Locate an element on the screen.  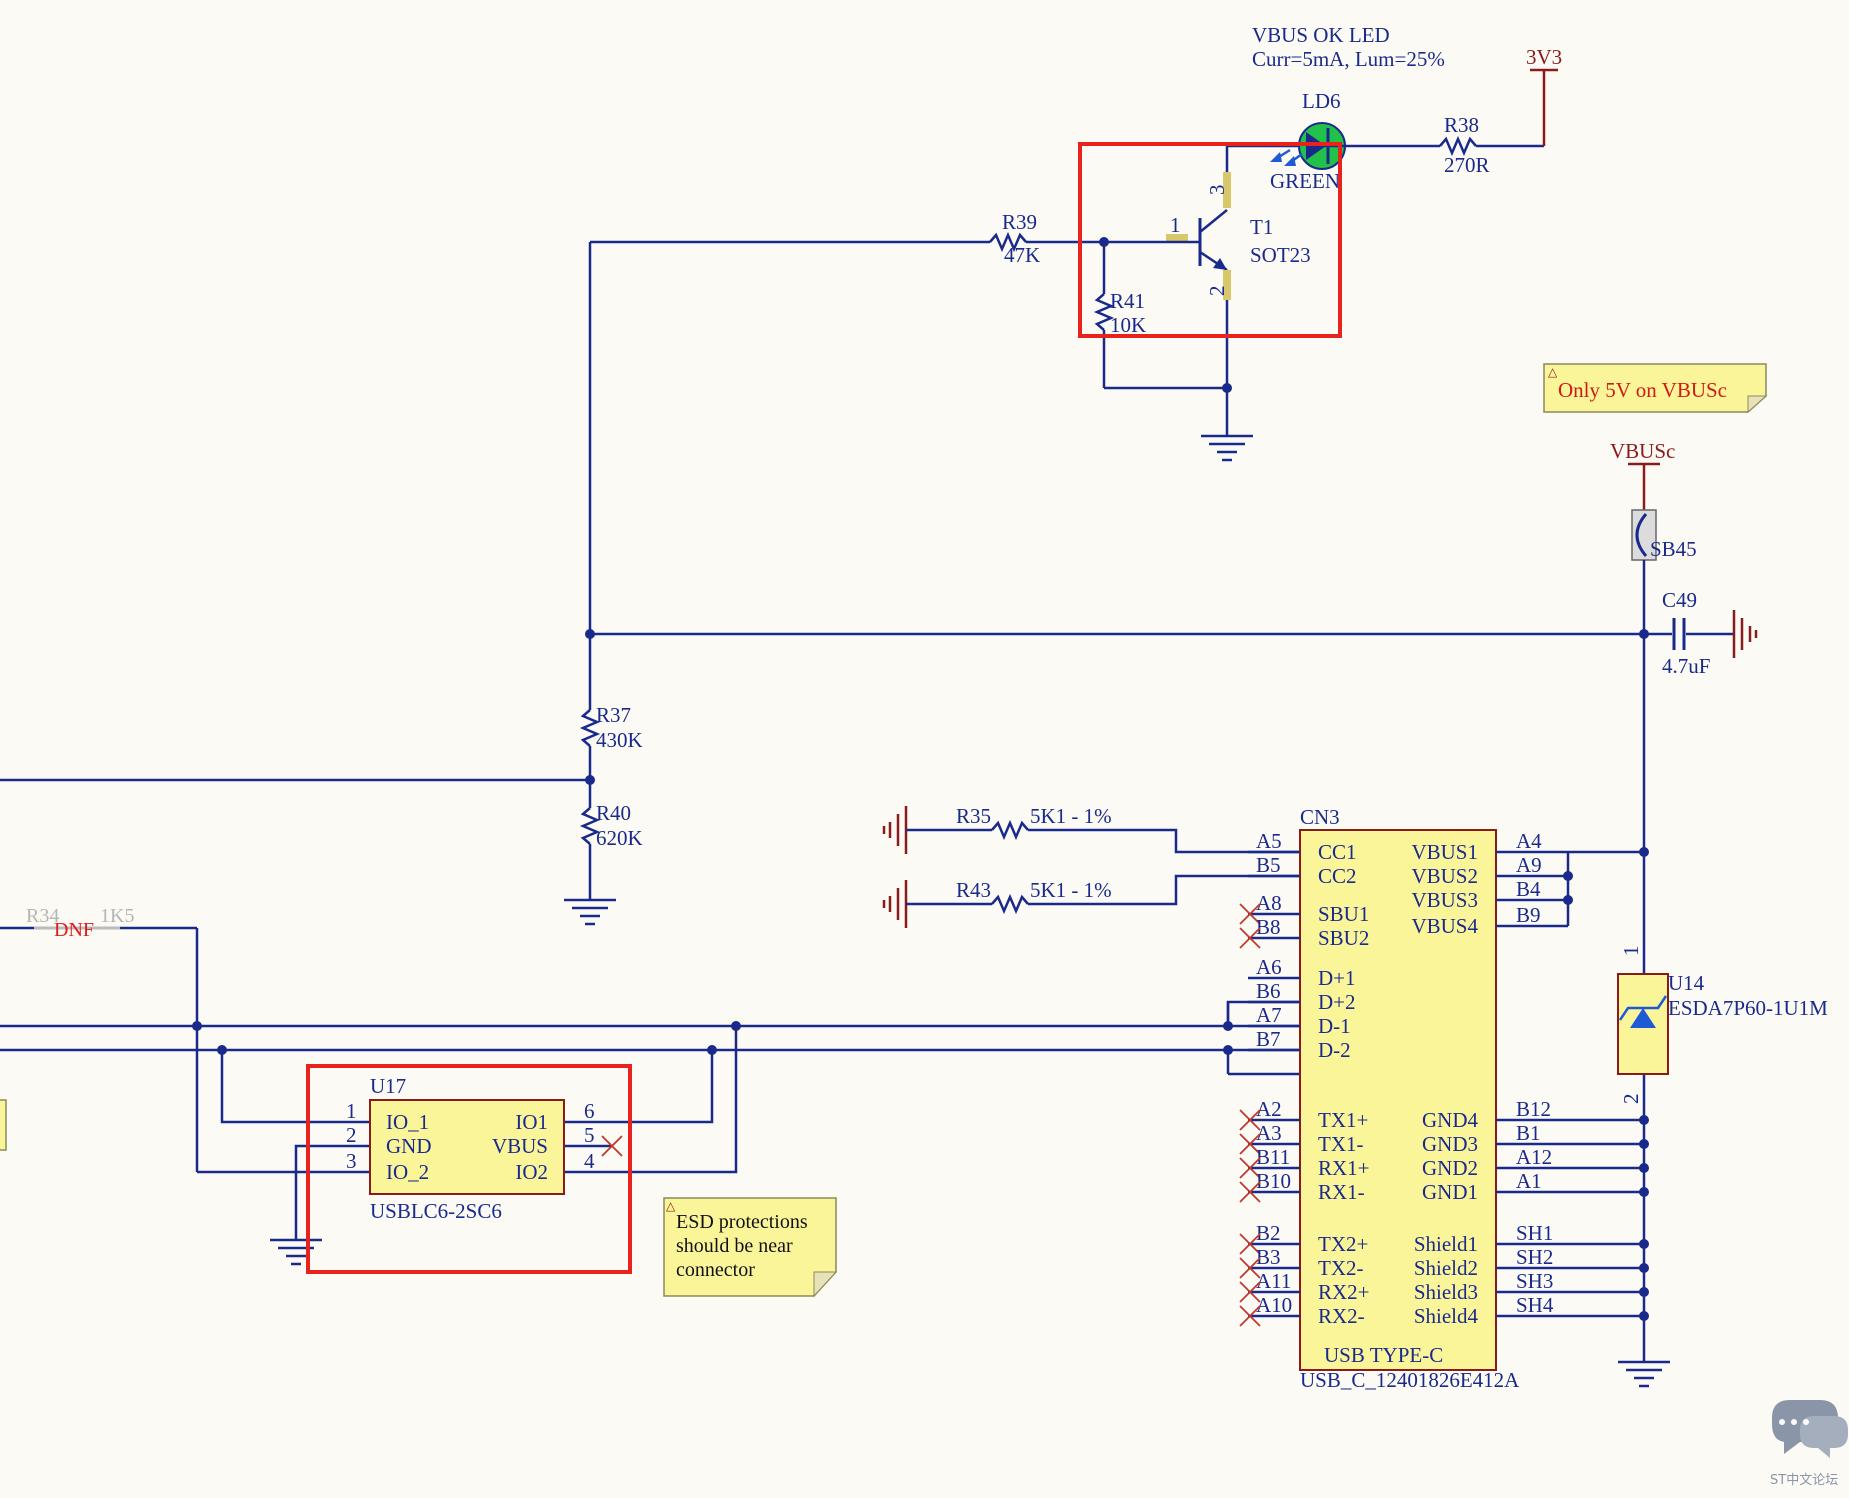
cn3-pin-name: D-1 is located at coordinates (1334, 1026).